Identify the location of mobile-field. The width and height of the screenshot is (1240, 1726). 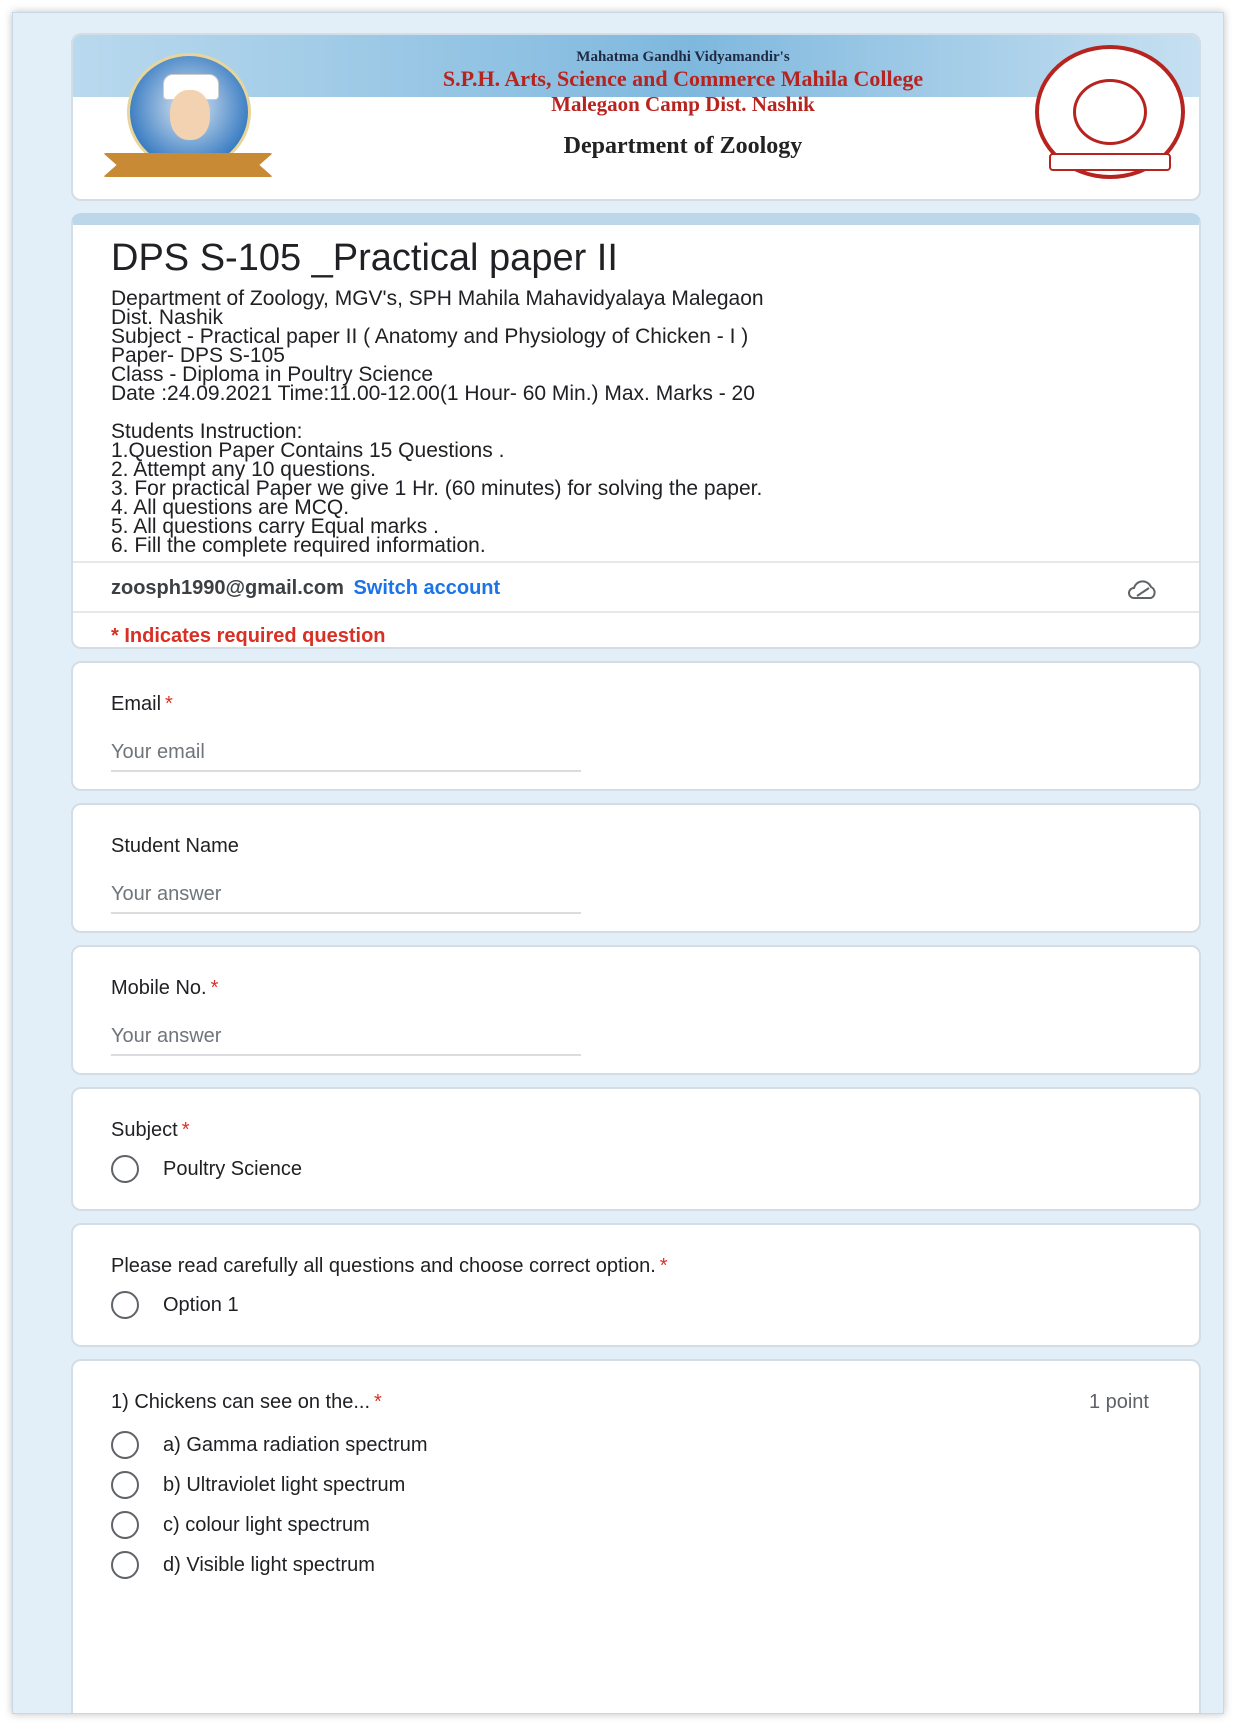
(346, 1039).